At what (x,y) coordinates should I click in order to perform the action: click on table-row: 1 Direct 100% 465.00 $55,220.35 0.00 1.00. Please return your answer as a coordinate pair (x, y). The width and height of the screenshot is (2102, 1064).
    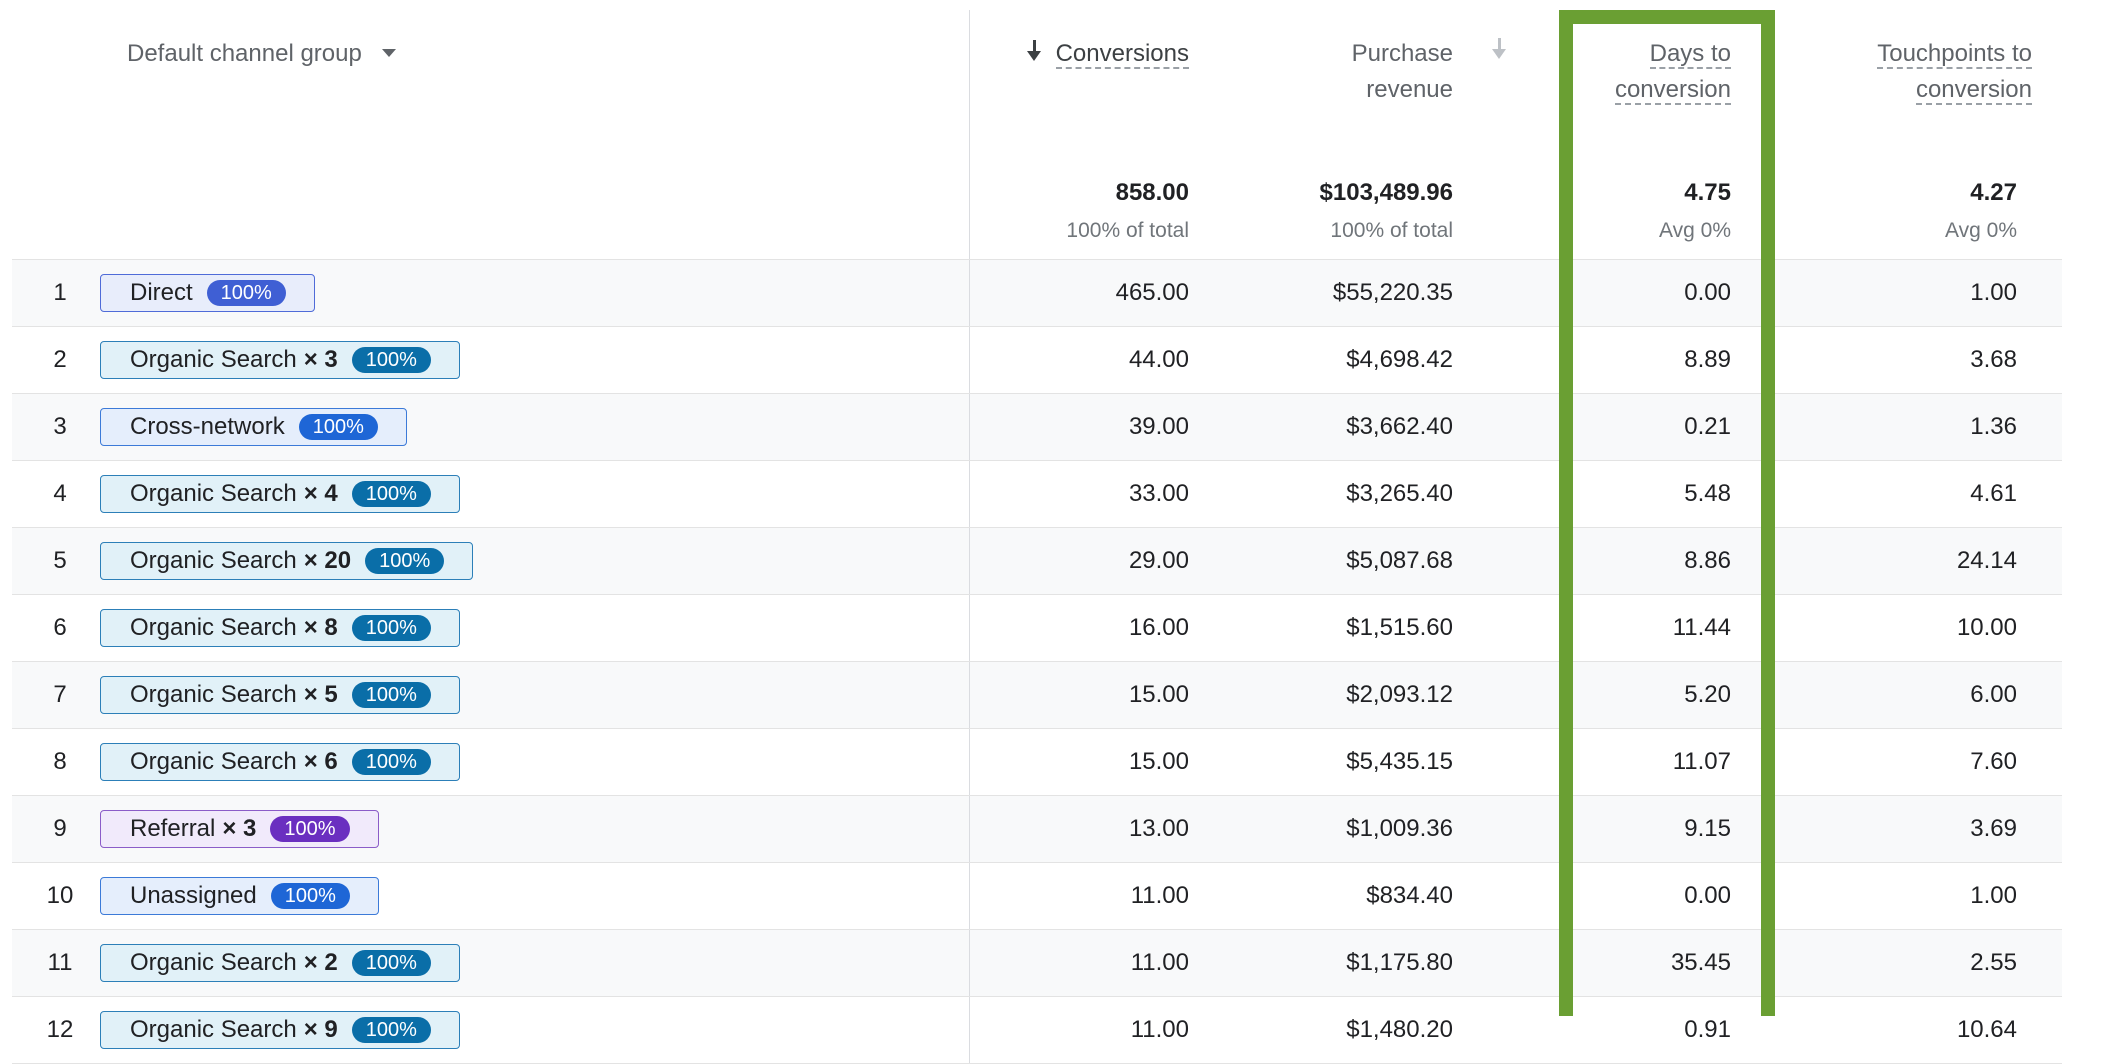
    Looking at the image, I should click on (1037, 293).